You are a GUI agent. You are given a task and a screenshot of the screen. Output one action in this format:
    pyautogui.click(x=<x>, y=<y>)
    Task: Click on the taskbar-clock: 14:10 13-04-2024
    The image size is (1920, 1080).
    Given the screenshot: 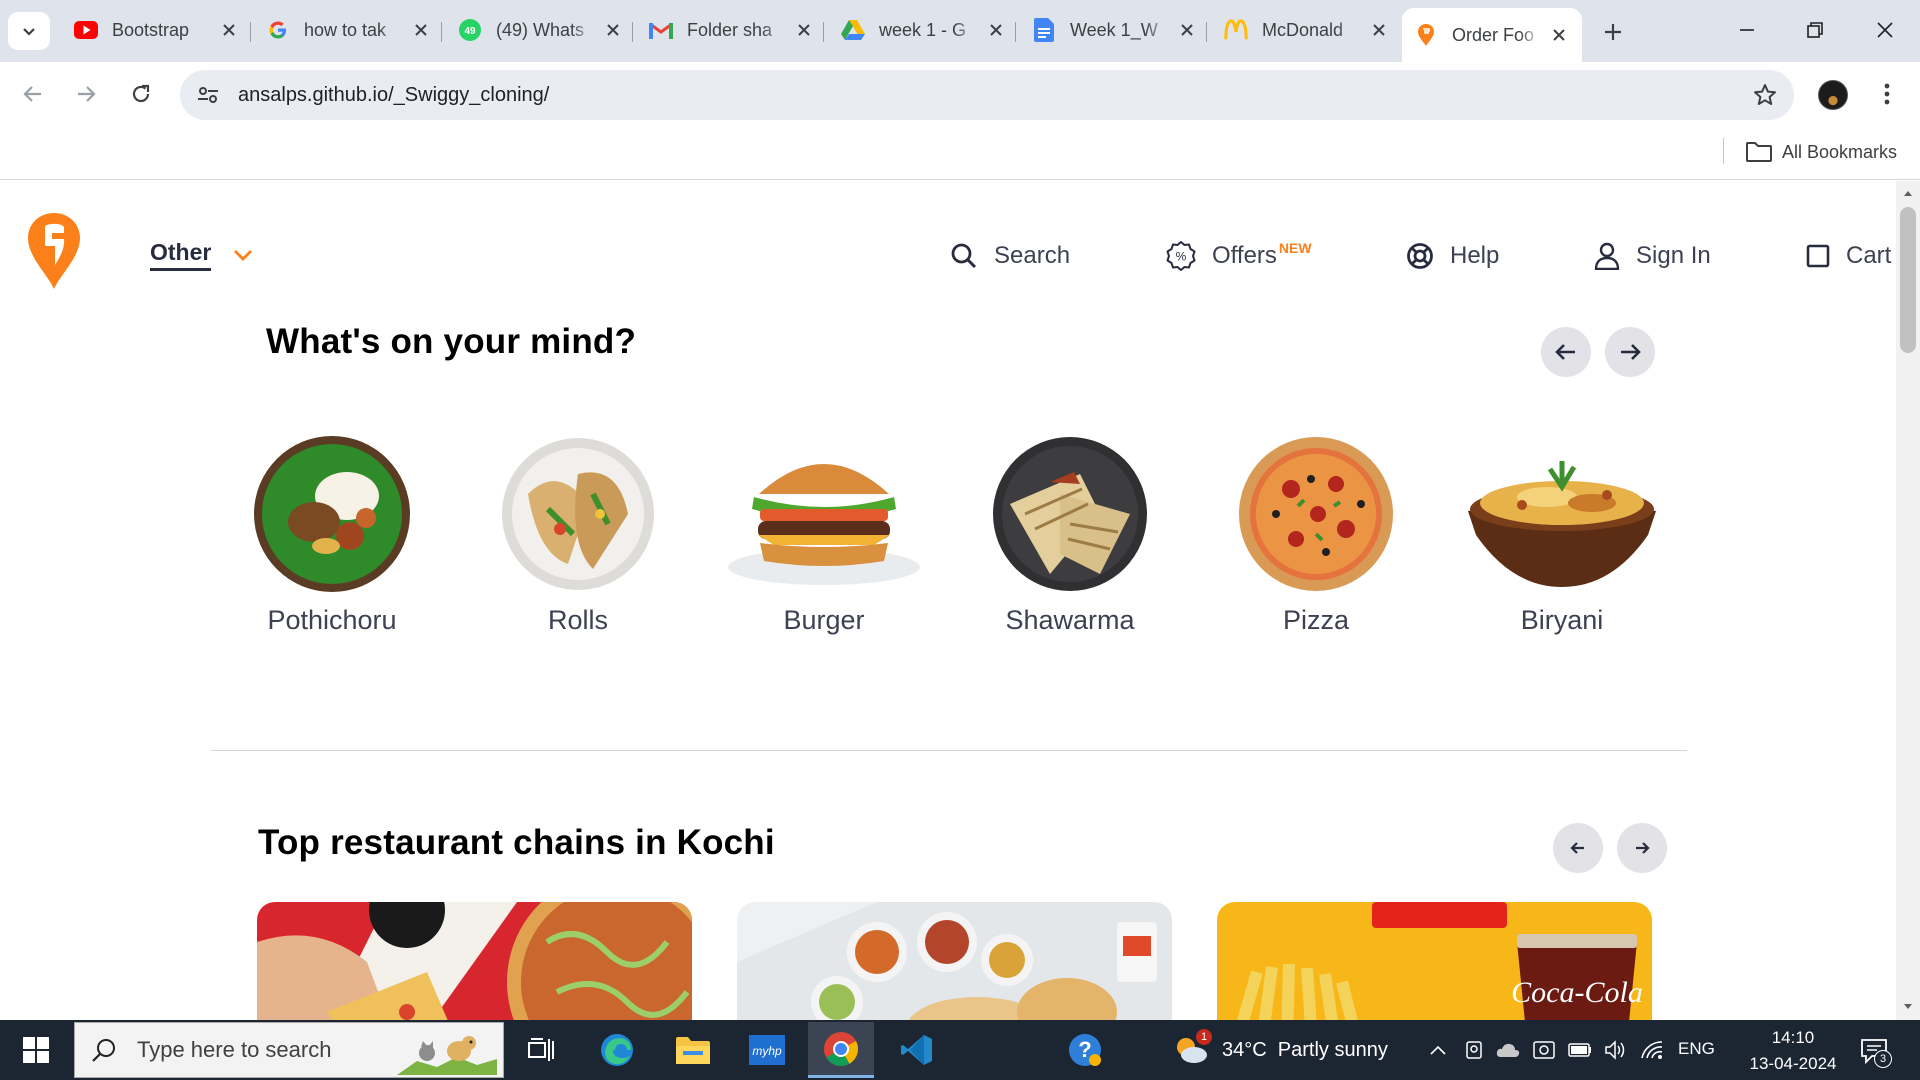 What is the action you would take?
    pyautogui.click(x=1793, y=1051)
    